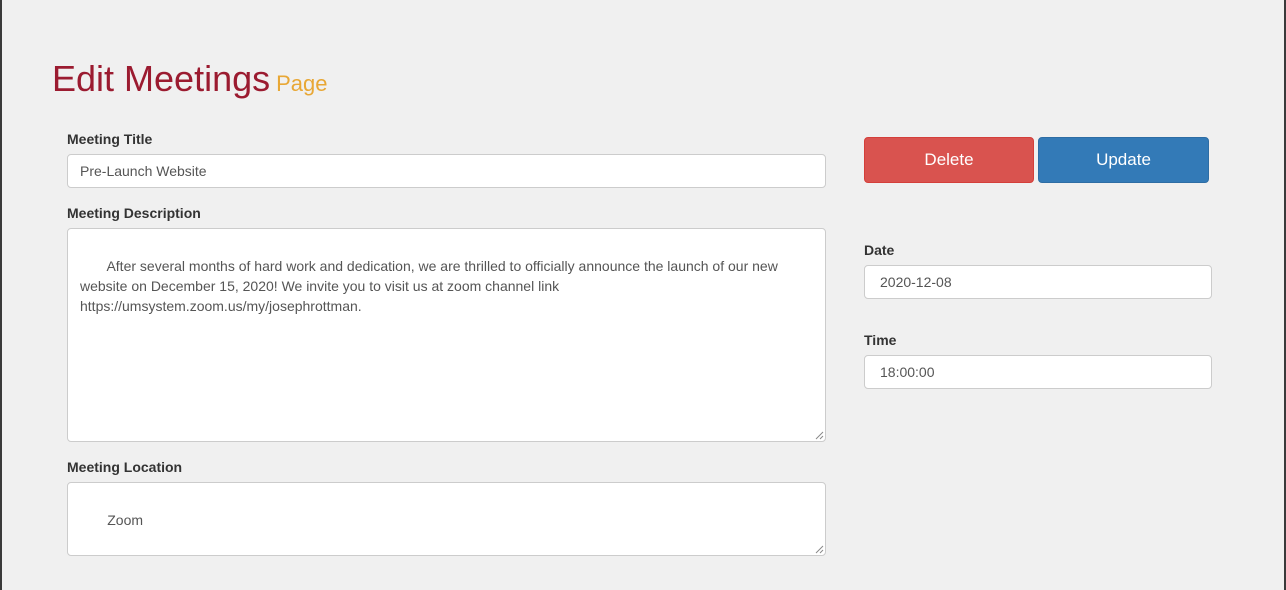 This screenshot has height=590, width=1286. What do you see at coordinates (1, 295) in the screenshot?
I see `window-left-edge` at bounding box center [1, 295].